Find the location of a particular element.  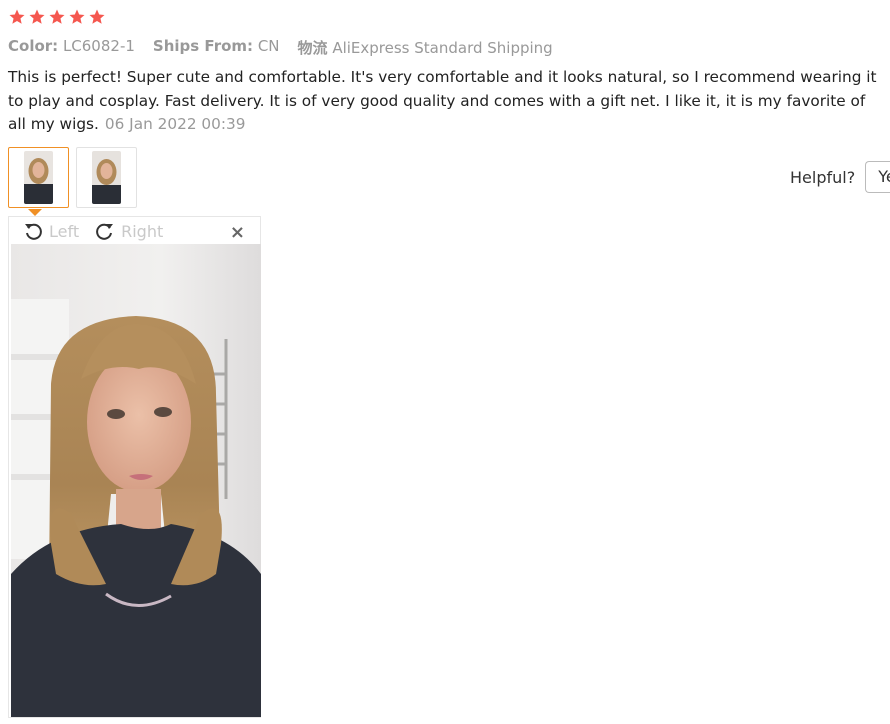

ships-from-info: Ships From: CN is located at coordinates (216, 47).